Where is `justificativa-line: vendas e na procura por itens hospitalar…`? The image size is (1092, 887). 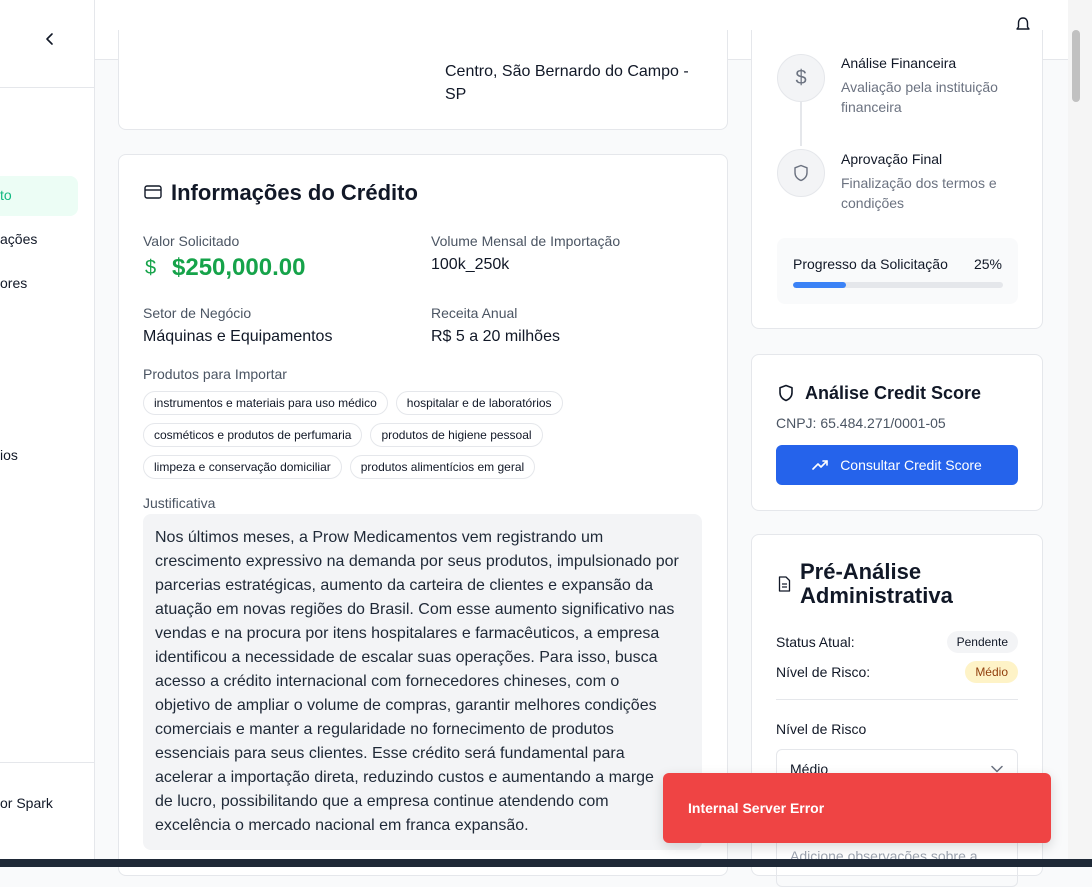 justificativa-line: vendas e na procura por itens hospitalar… is located at coordinates (407, 633).